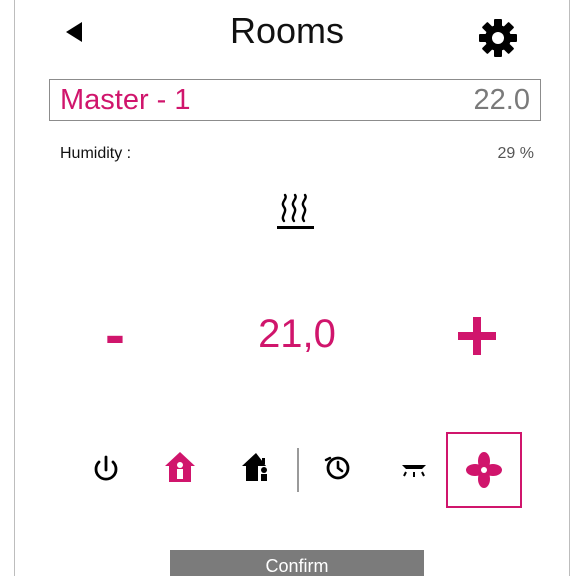  I want to click on schedule-clock-icon, so click(337, 468).